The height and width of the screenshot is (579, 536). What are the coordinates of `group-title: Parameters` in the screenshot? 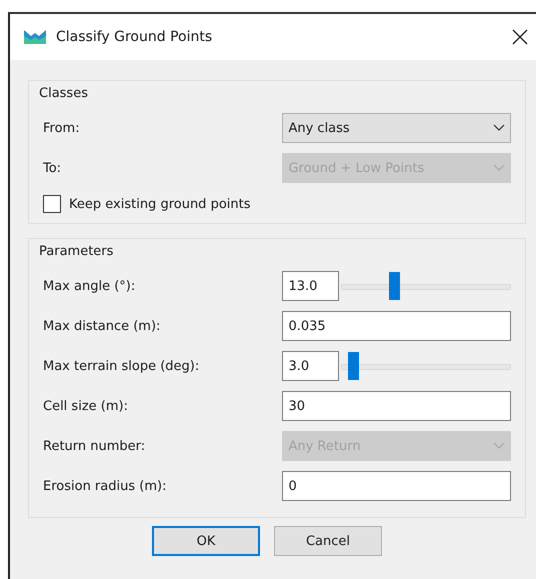 It's located at (76, 251).